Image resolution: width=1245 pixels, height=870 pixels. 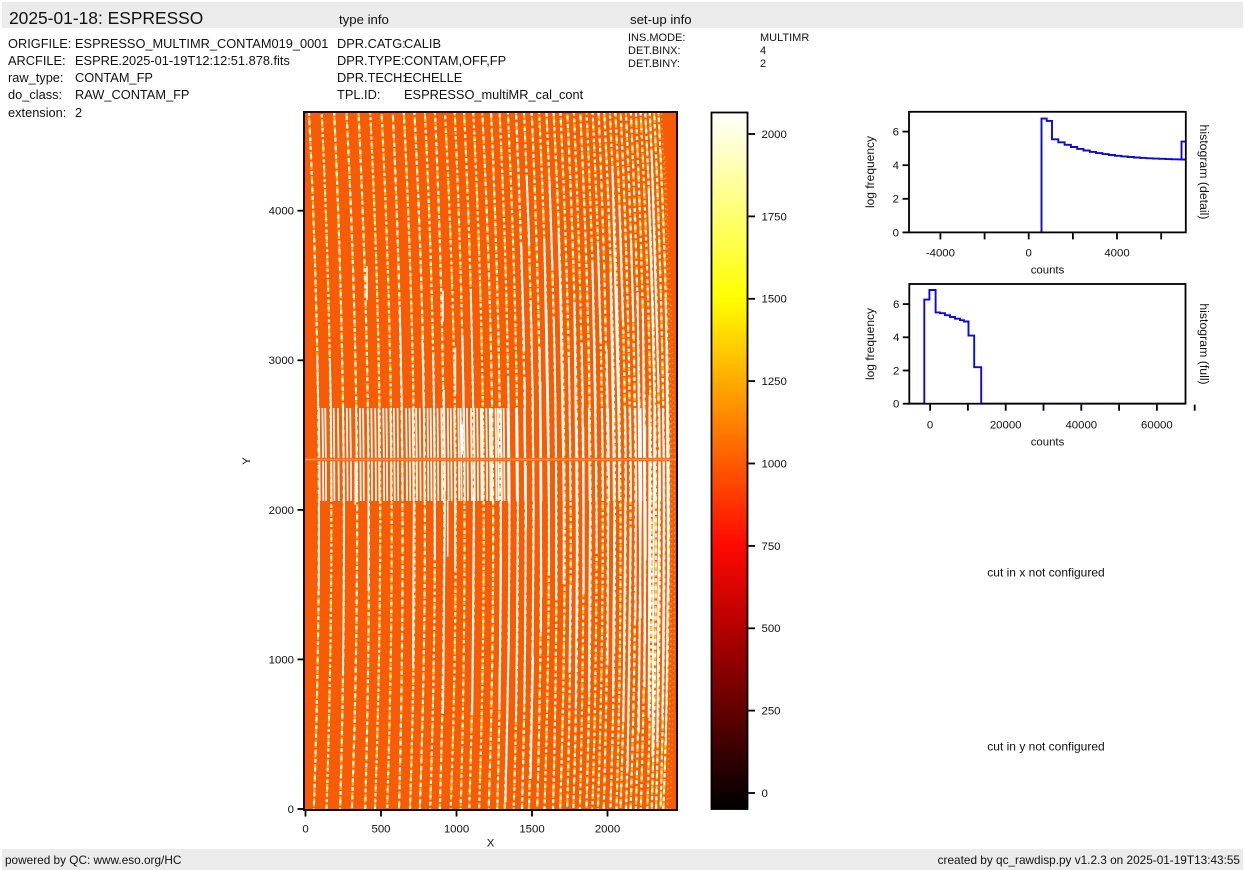 What do you see at coordinates (1204, 343) in the screenshot?
I see `svg-text: histogram (full)` at bounding box center [1204, 343].